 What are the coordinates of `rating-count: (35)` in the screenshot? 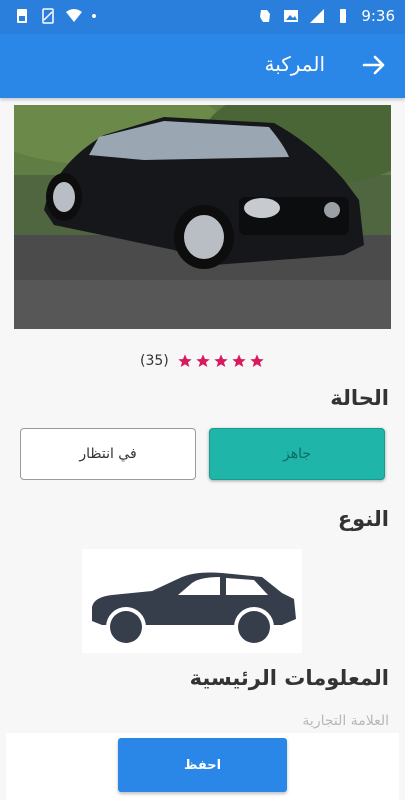 It's located at (154, 361).